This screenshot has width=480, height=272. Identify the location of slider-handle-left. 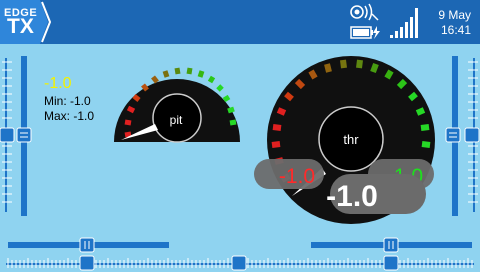
(87, 263).